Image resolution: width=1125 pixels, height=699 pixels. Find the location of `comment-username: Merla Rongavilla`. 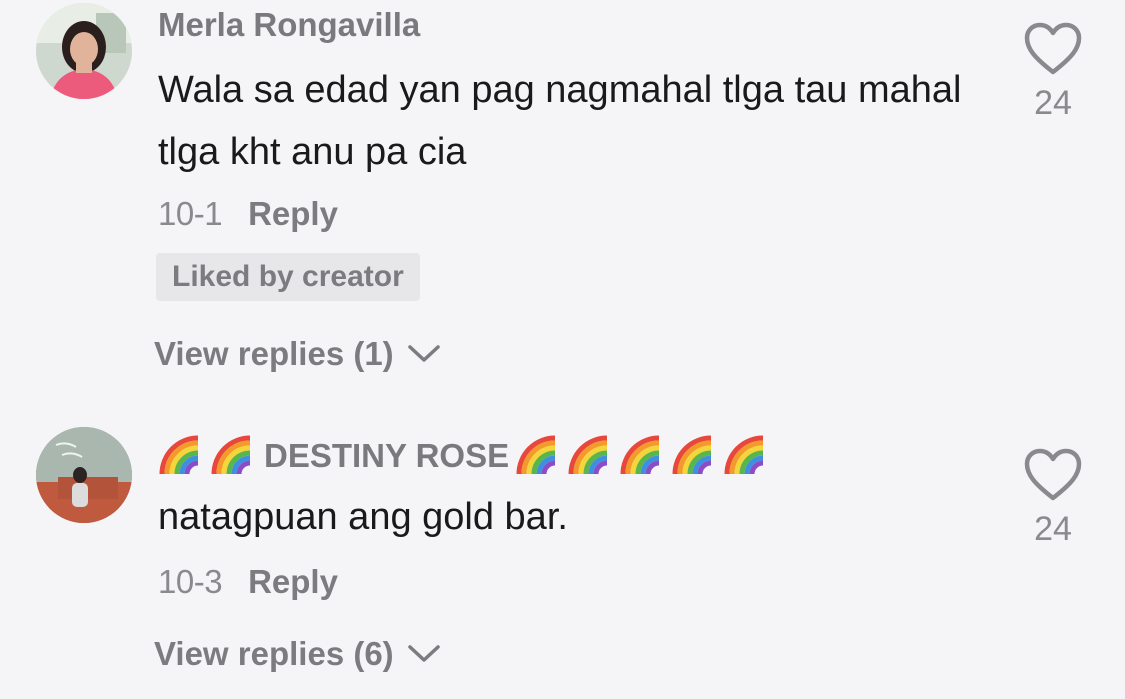

comment-username: Merla Rongavilla is located at coordinates (289, 25).